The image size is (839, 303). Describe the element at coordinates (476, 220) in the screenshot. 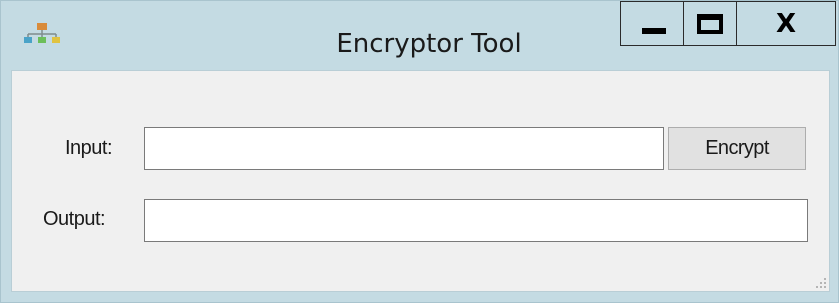

I see `output-field` at that location.